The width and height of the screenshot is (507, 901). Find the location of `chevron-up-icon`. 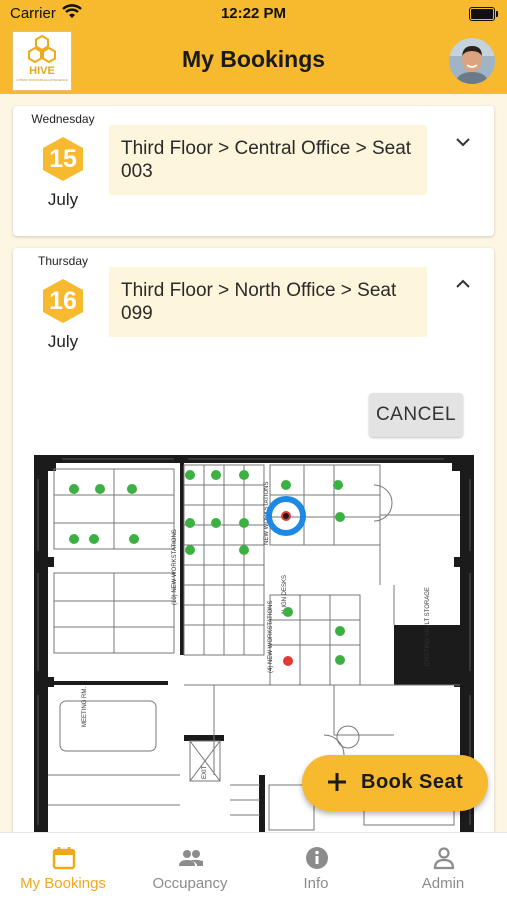

chevron-up-icon is located at coordinates (463, 284).